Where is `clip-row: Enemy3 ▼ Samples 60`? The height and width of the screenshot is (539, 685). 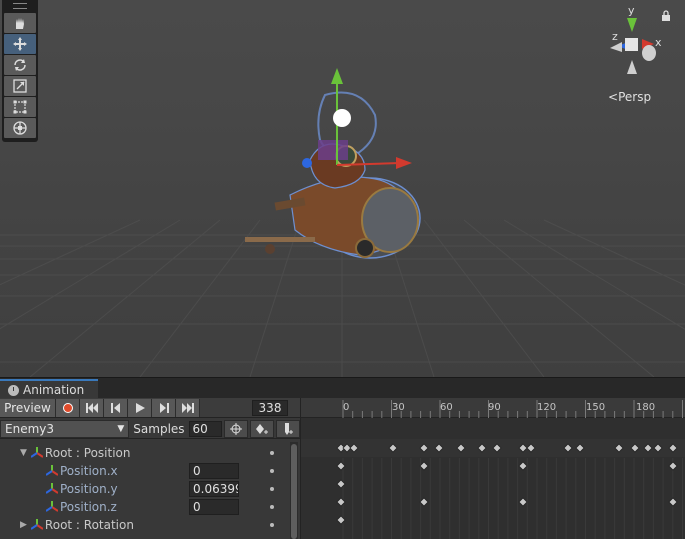 clip-row: Enemy3 ▼ Samples 60 is located at coordinates (150, 429).